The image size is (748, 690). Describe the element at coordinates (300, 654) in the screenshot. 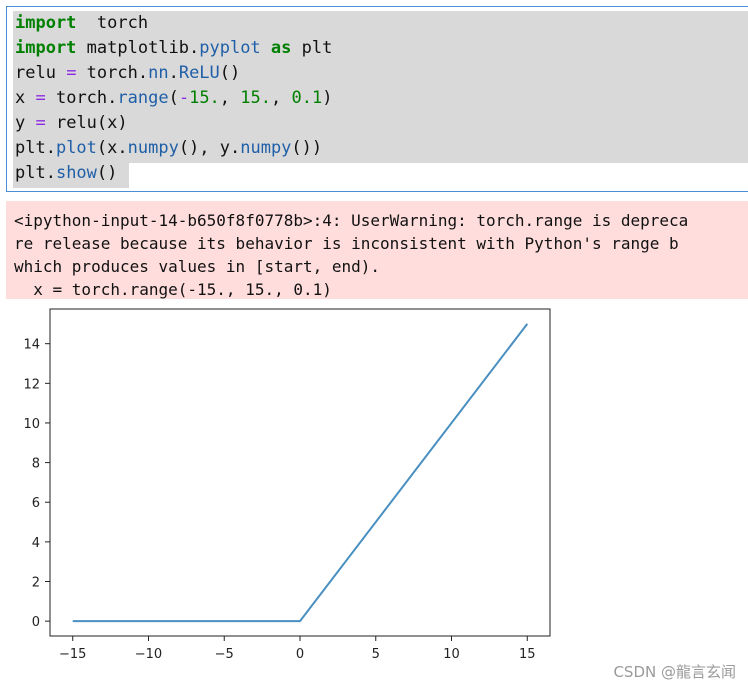

I see `x-tick-label: 0` at that location.